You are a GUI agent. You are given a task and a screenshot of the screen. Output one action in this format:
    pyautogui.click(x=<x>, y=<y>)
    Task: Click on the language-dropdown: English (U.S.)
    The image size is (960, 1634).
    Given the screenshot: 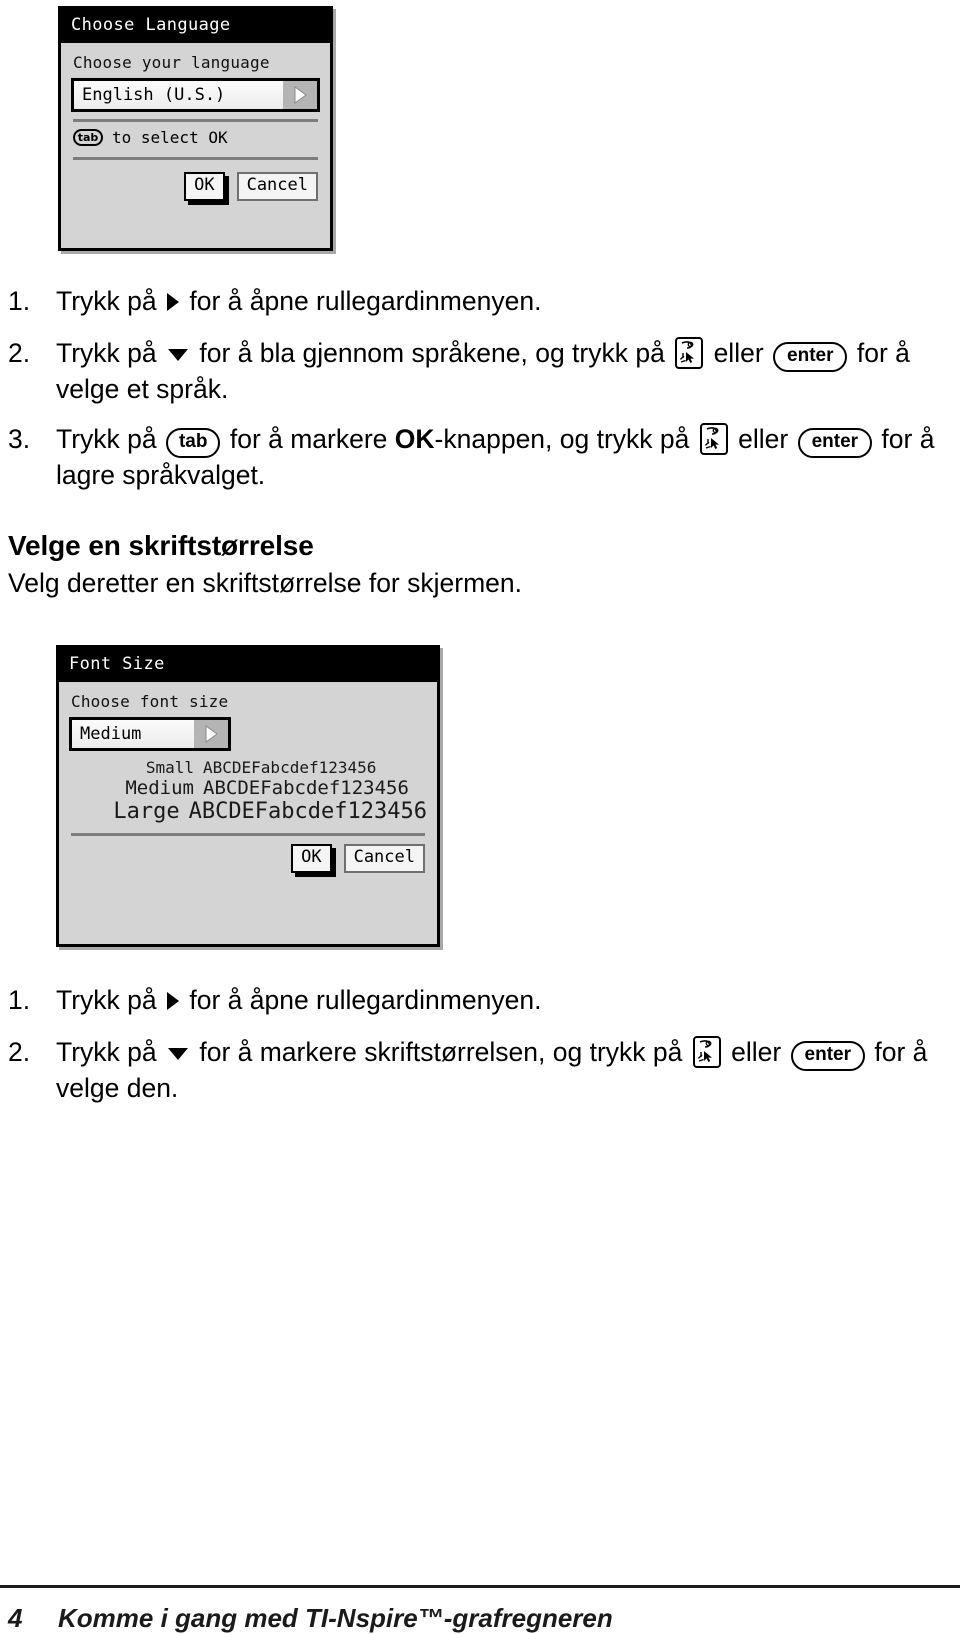 What is the action you would take?
    pyautogui.click(x=195, y=95)
    